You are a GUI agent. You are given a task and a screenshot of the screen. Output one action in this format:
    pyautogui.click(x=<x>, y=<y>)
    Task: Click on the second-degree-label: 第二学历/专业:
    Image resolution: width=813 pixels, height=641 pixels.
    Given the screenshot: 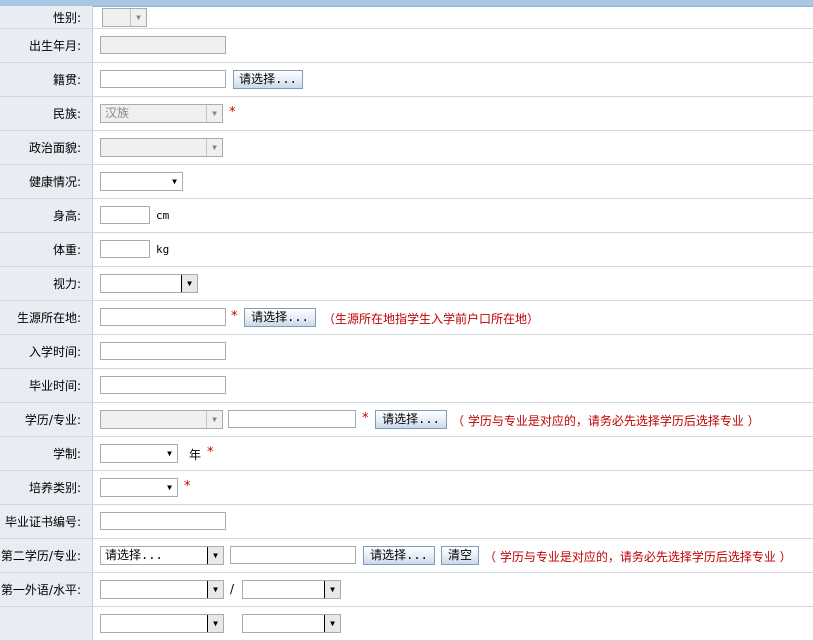 What is the action you would take?
    pyautogui.click(x=46, y=555)
    